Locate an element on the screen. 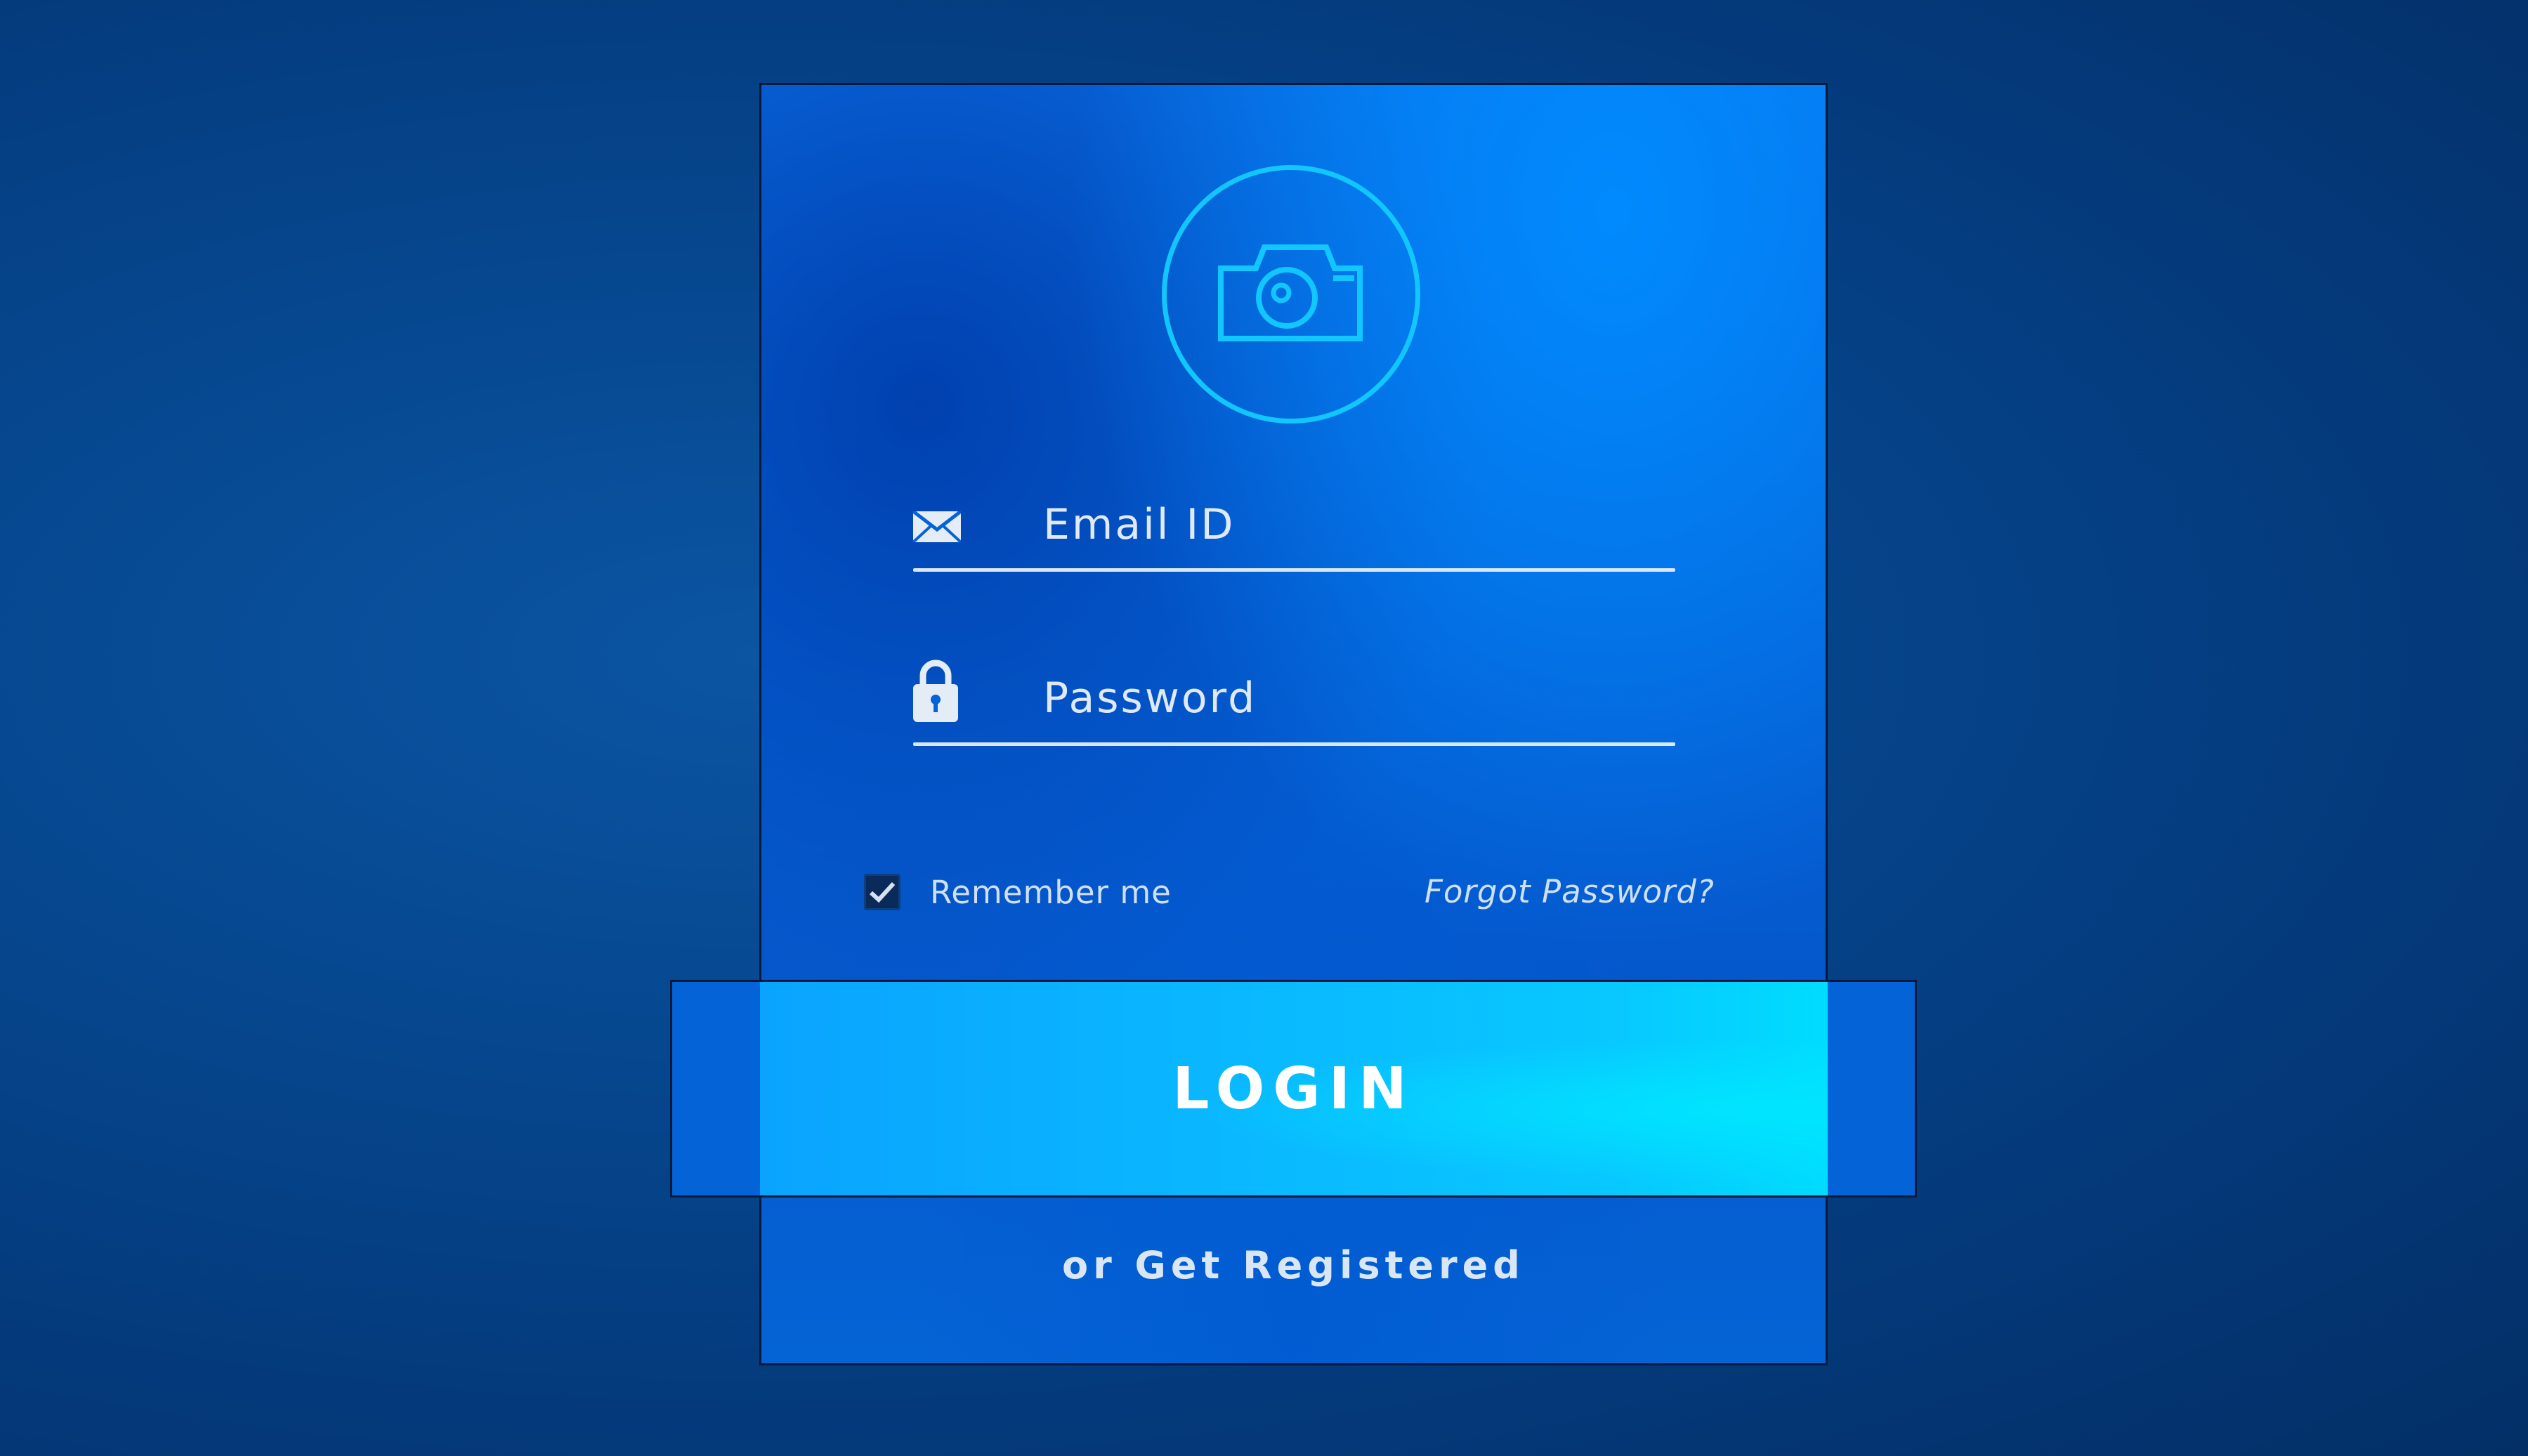  email-underline is located at coordinates (1294, 570).